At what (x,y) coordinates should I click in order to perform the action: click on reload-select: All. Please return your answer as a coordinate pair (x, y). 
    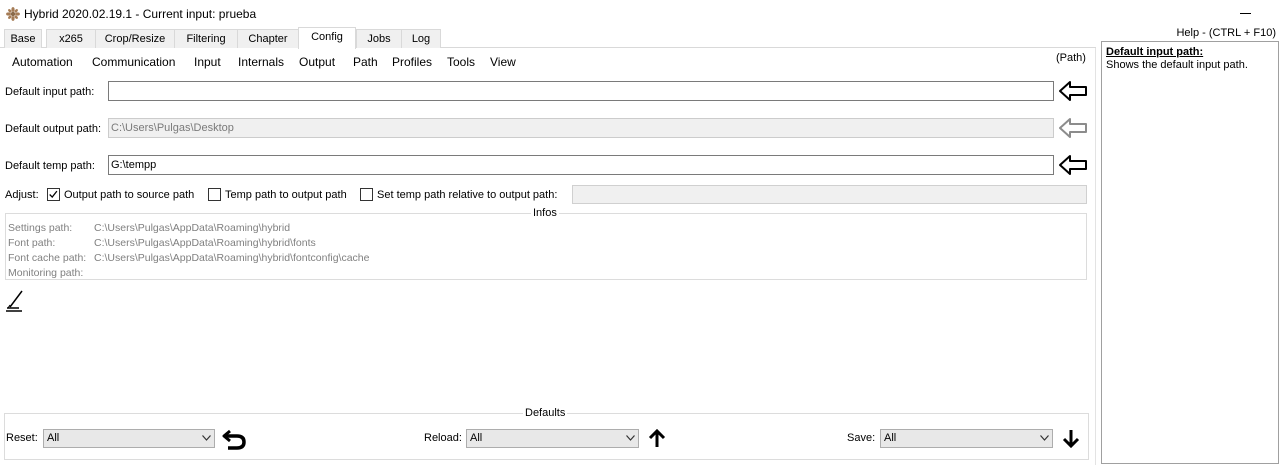
    Looking at the image, I should click on (552, 438).